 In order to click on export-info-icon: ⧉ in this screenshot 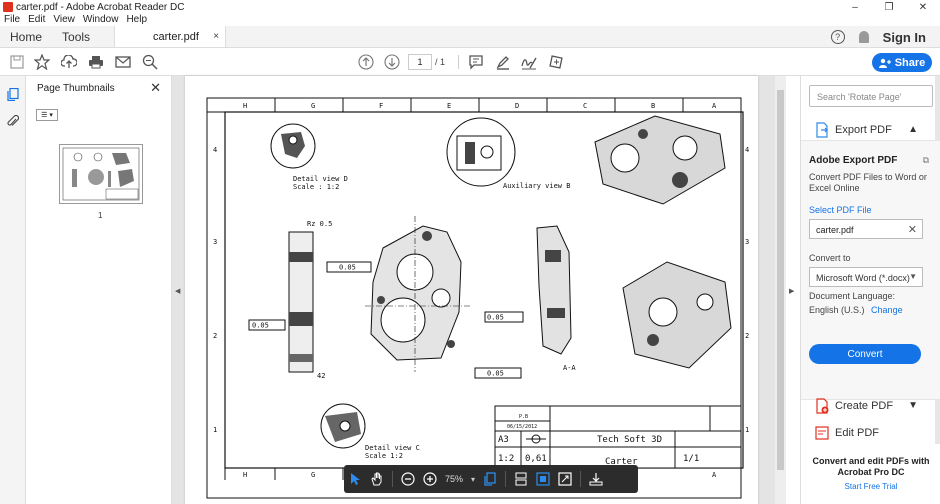, I will do `click(926, 160)`.